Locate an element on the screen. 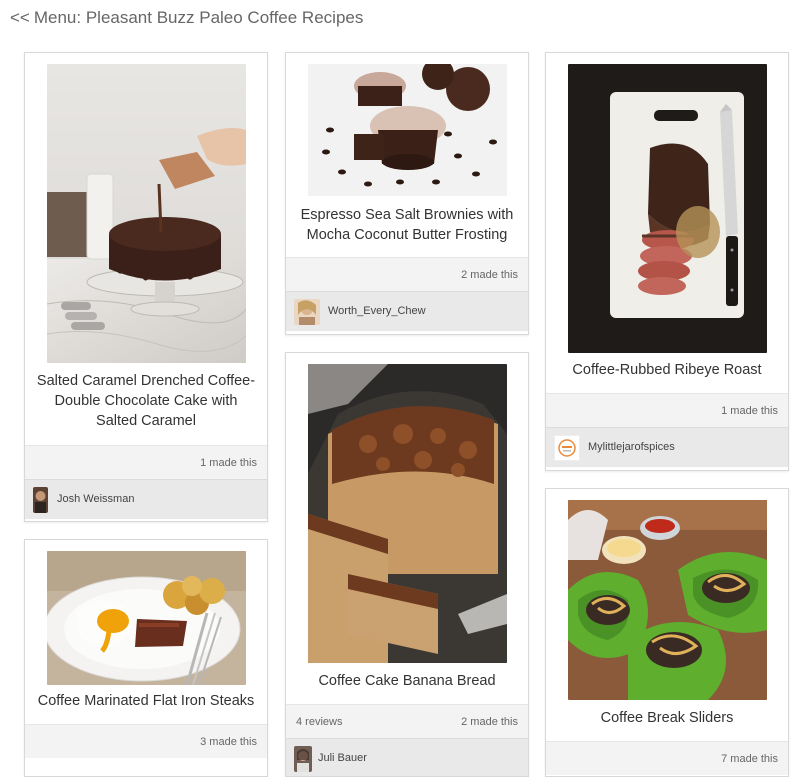 The height and width of the screenshot is (777, 800). recipe-stats-bar: 7 made this is located at coordinates (667, 758).